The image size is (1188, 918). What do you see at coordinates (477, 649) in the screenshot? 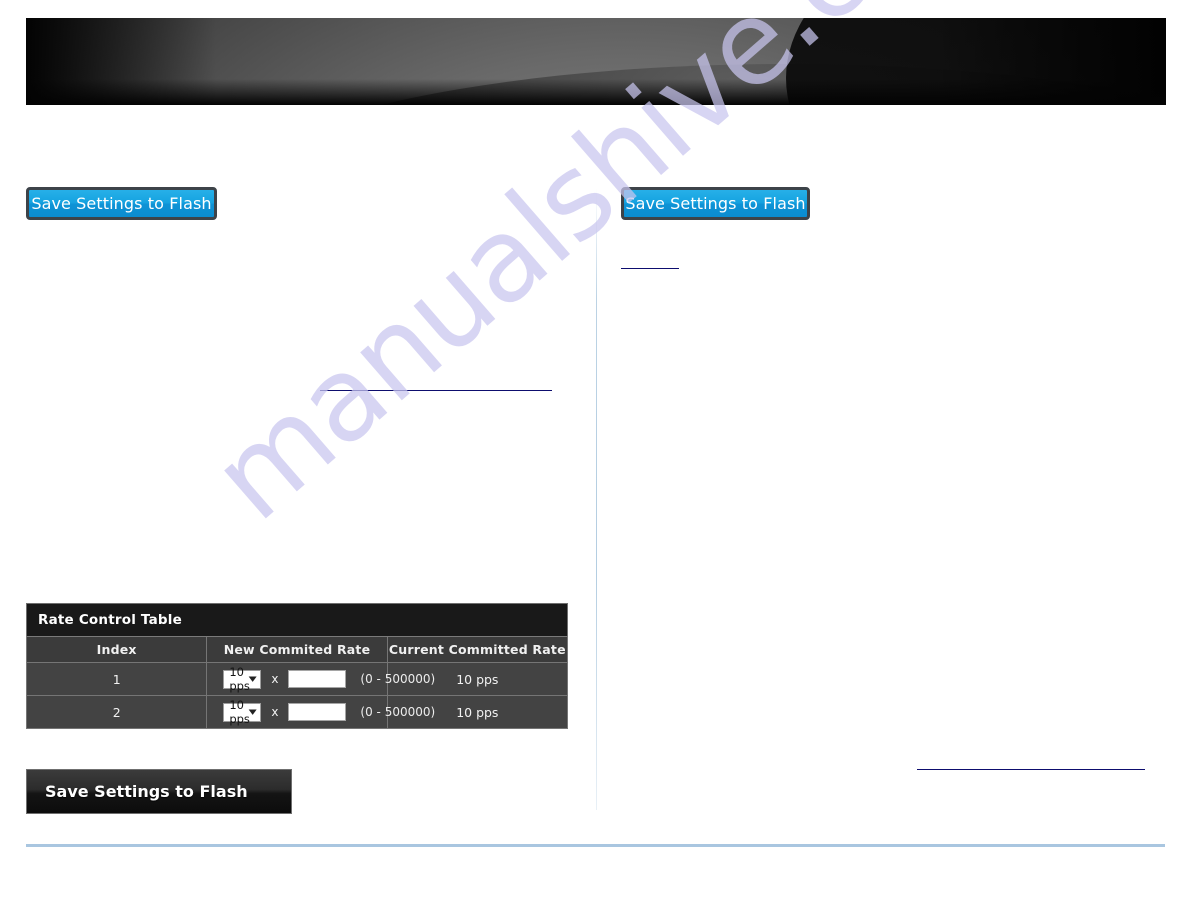
I see `column-header-current-committed-rate: Current Committed Rate` at bounding box center [477, 649].